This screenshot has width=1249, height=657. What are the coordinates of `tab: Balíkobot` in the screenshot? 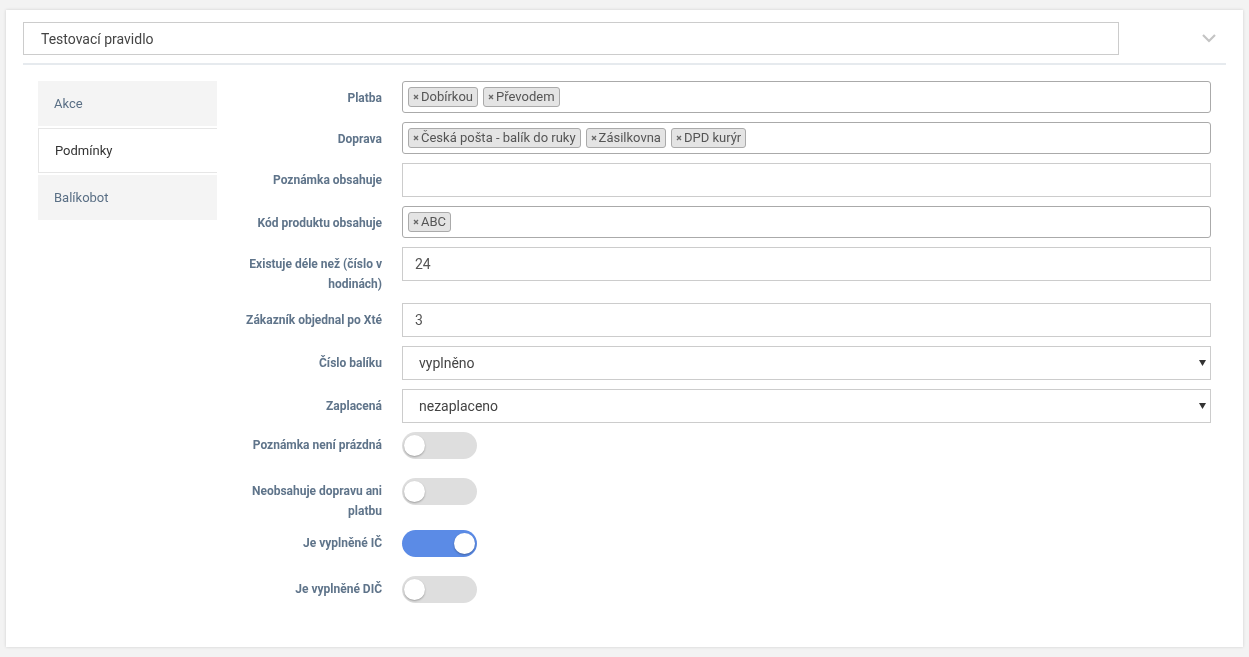 It's located at (127, 197).